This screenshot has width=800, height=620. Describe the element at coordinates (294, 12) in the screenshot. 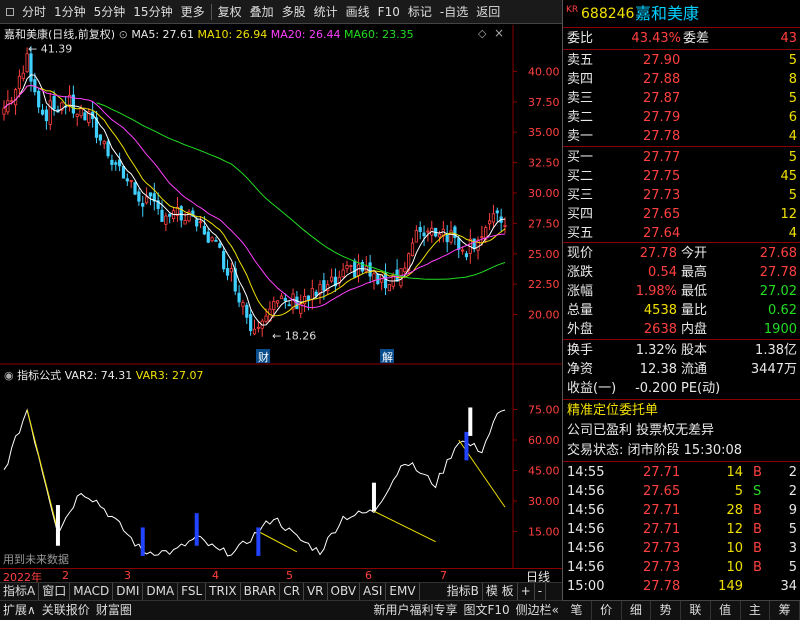

I see `multi-stock-button: 多股` at that location.